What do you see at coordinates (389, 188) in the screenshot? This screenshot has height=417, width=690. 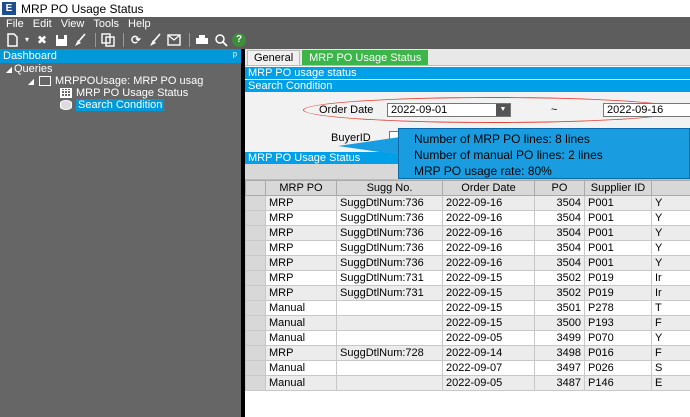 I see `column-header-sugg-no: Sugg No.` at bounding box center [389, 188].